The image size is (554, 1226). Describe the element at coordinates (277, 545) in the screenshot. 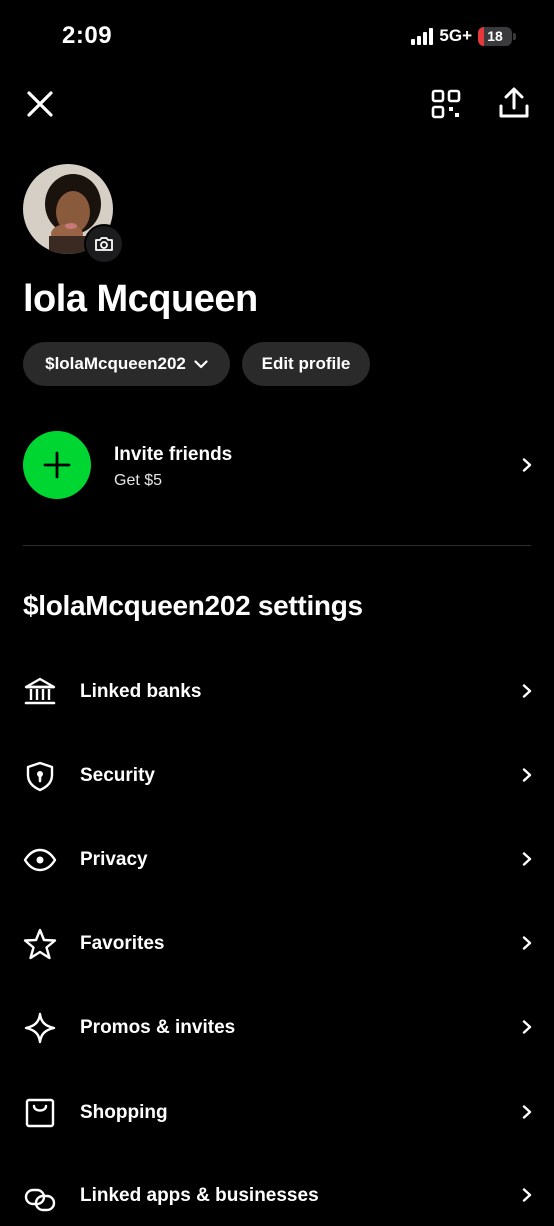

I see `divider` at that location.